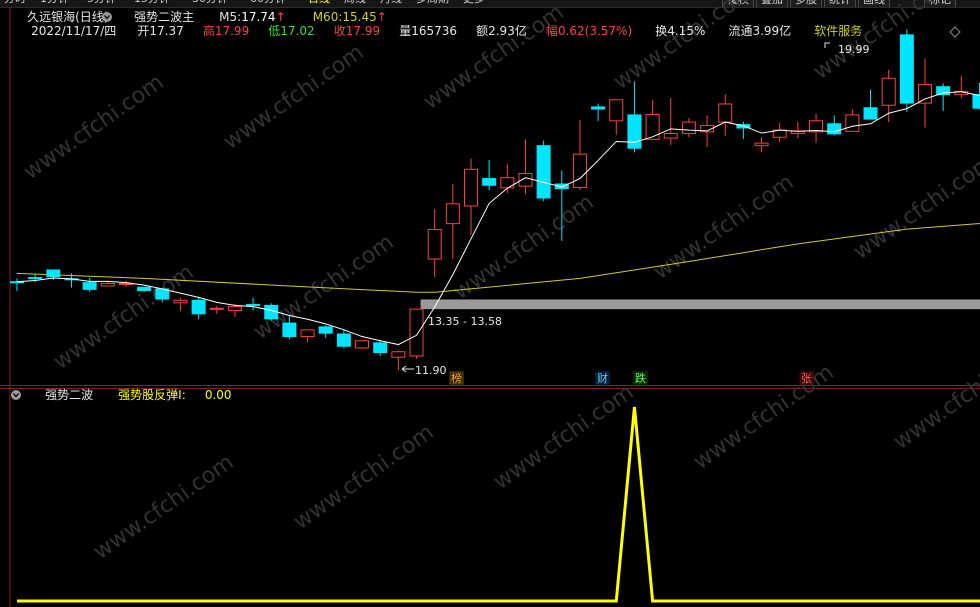 The width and height of the screenshot is (980, 607). What do you see at coordinates (134, 395) in the screenshot?
I see `sub-indicator-header: 强势二波 强势股反弹I: 0.00` at bounding box center [134, 395].